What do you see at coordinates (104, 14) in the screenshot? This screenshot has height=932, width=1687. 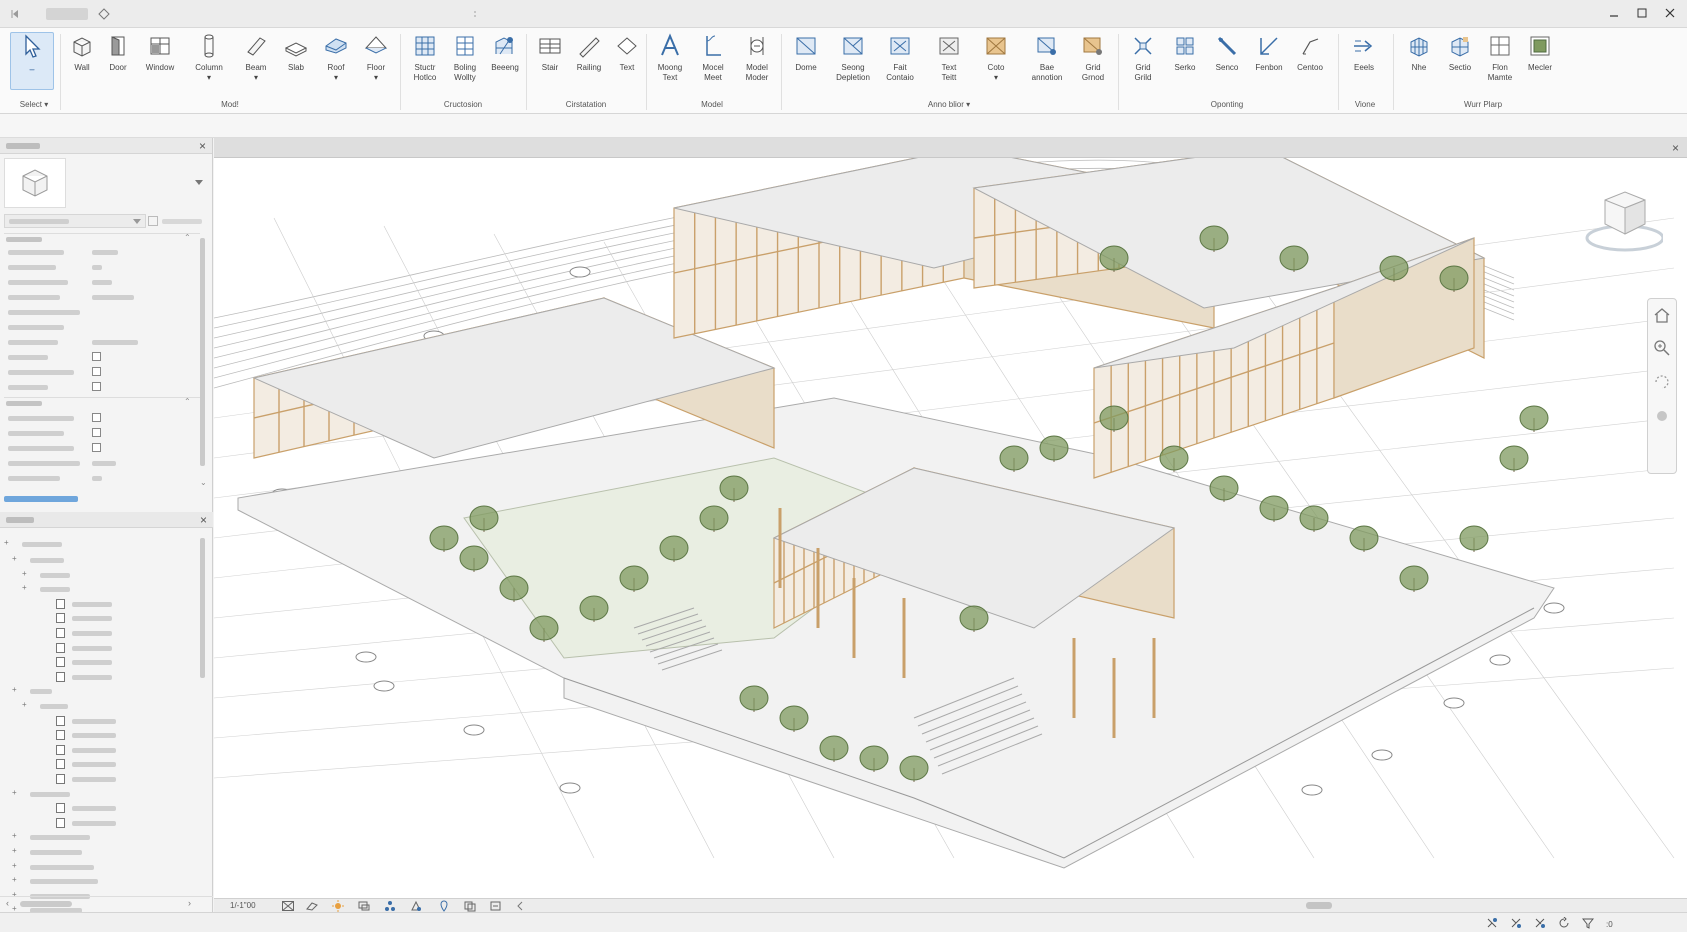 I see `diamond-icon` at bounding box center [104, 14].